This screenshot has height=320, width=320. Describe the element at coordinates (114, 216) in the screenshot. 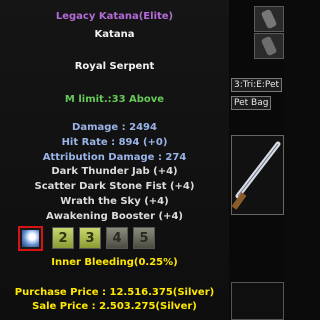

I see `skill-line: Awakening Booster (+4)` at that location.